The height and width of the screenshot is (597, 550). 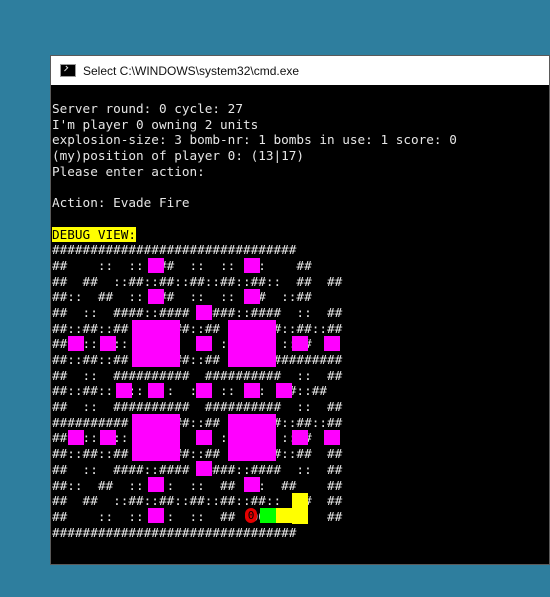 I want to click on title-bar: Select C:\WINDOWS\system32\cmd.exe, so click(x=300, y=70).